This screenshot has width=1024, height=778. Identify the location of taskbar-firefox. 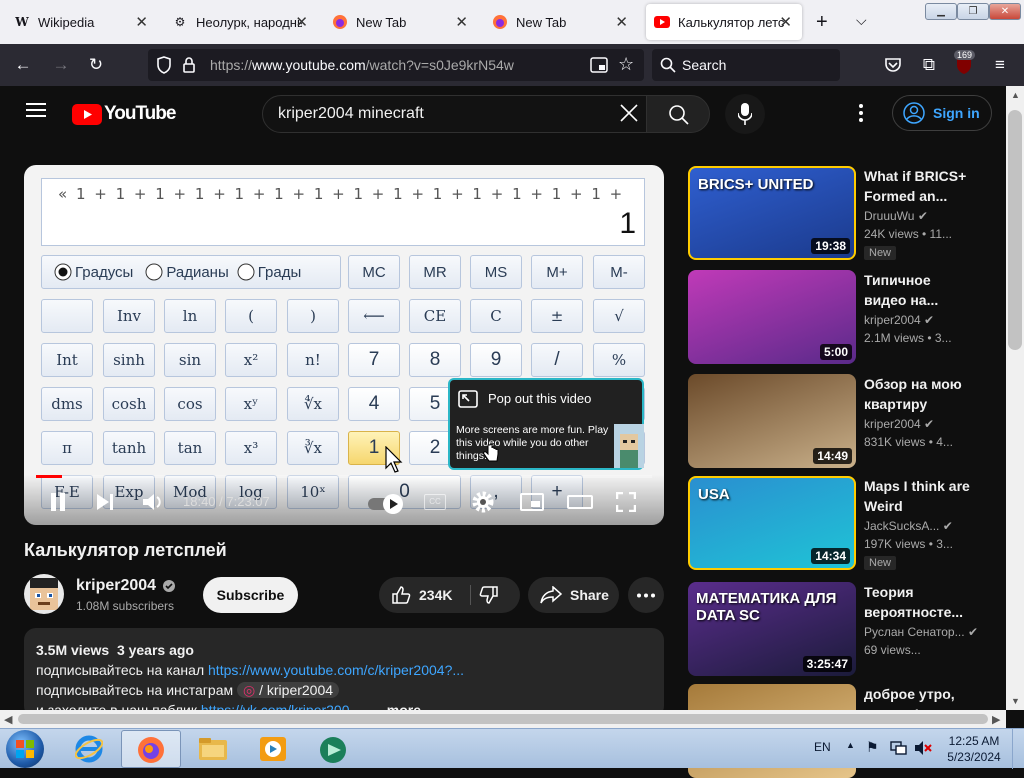
(151, 749).